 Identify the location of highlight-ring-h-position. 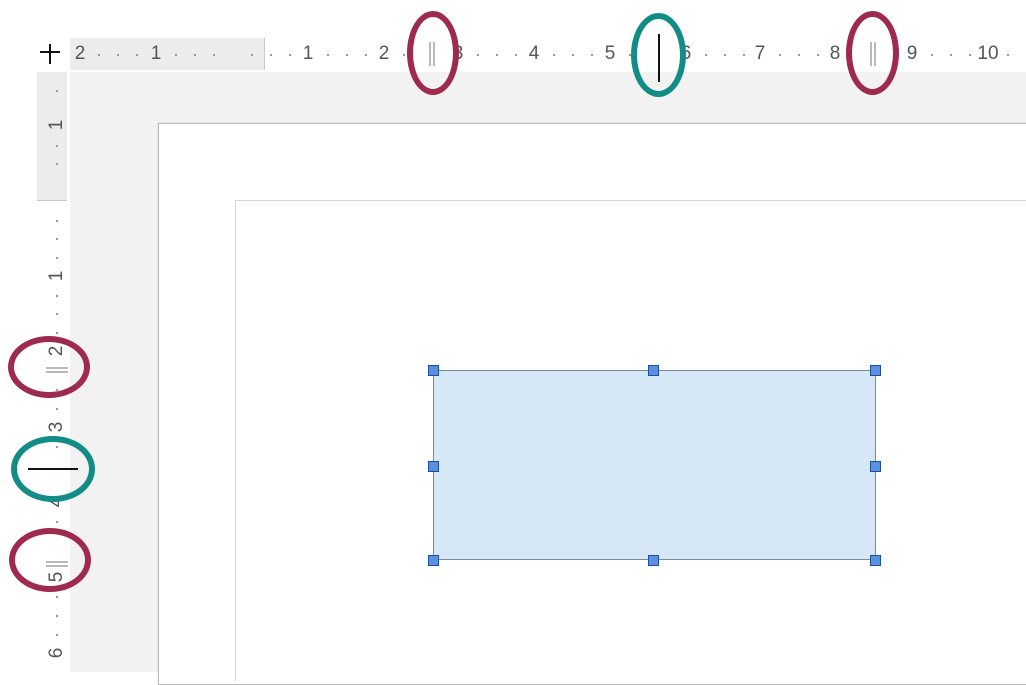
(658, 55).